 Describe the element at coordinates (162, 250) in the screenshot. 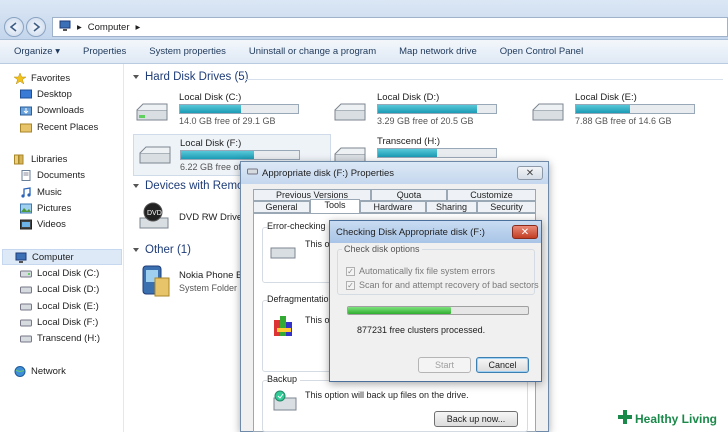

I see `group-other: Other (1)` at that location.